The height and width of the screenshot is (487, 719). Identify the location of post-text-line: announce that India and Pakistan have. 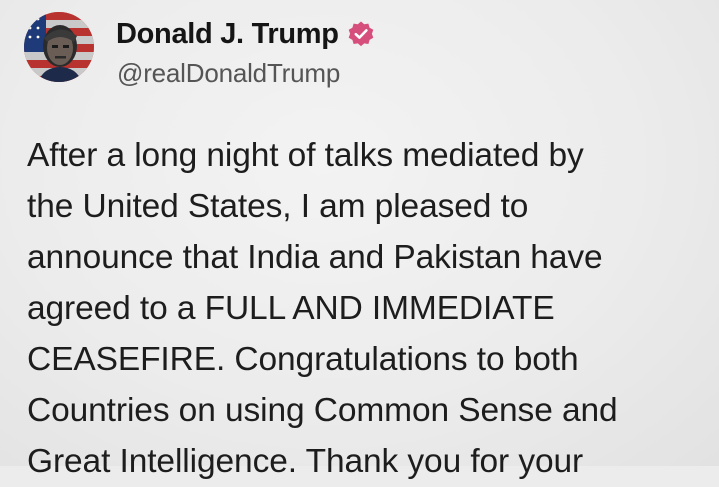
(315, 257).